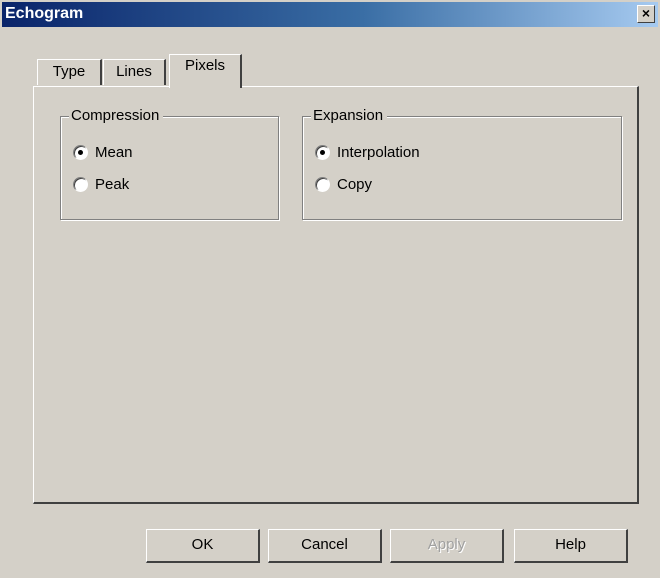  Describe the element at coordinates (112, 184) in the screenshot. I see `radio-peak-label: Peak` at that location.